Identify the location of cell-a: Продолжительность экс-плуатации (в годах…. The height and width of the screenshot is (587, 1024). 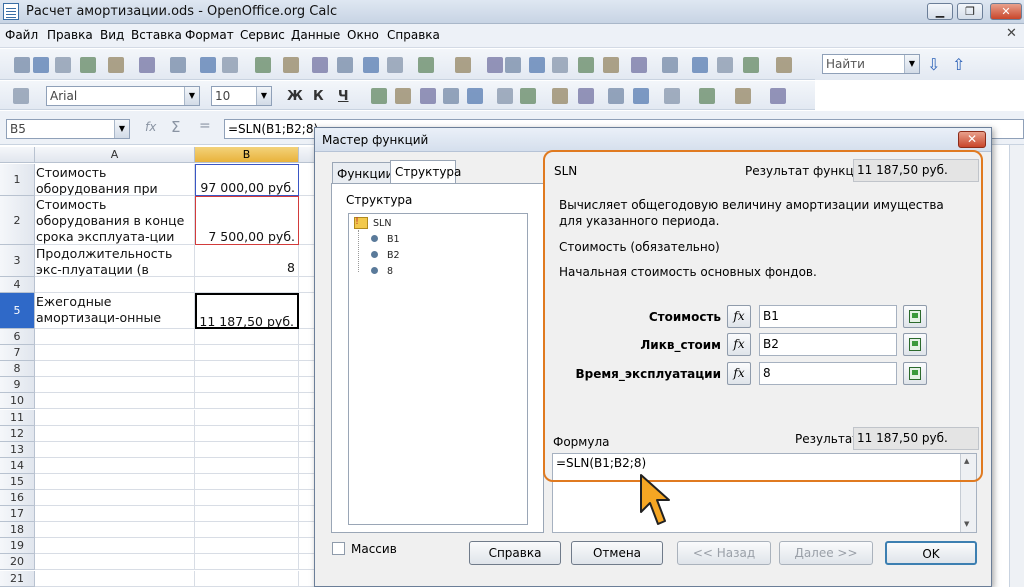
(115, 261).